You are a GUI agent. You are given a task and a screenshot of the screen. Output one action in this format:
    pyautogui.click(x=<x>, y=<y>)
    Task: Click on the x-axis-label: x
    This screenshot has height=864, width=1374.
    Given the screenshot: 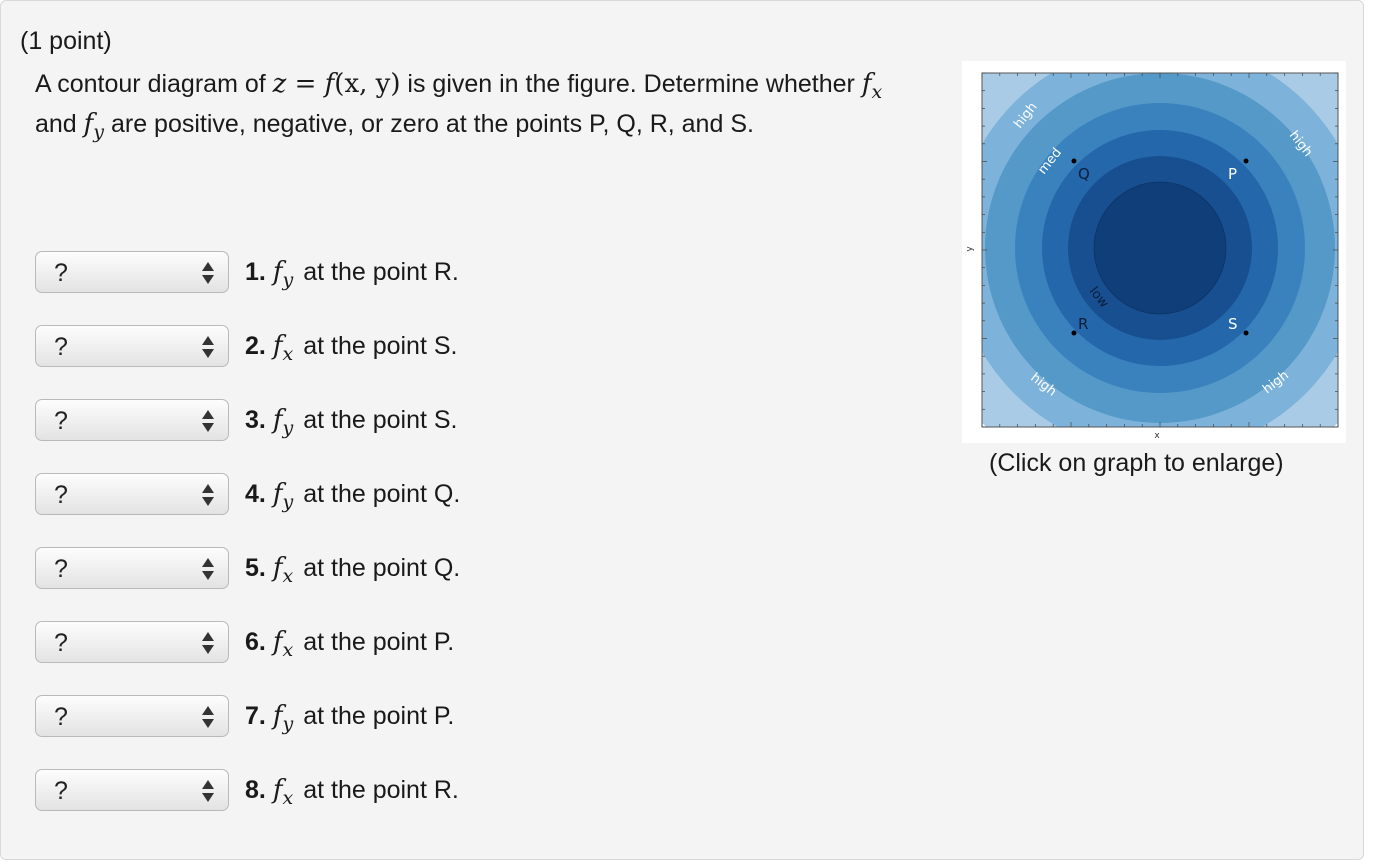 What is the action you would take?
    pyautogui.click(x=1157, y=436)
    